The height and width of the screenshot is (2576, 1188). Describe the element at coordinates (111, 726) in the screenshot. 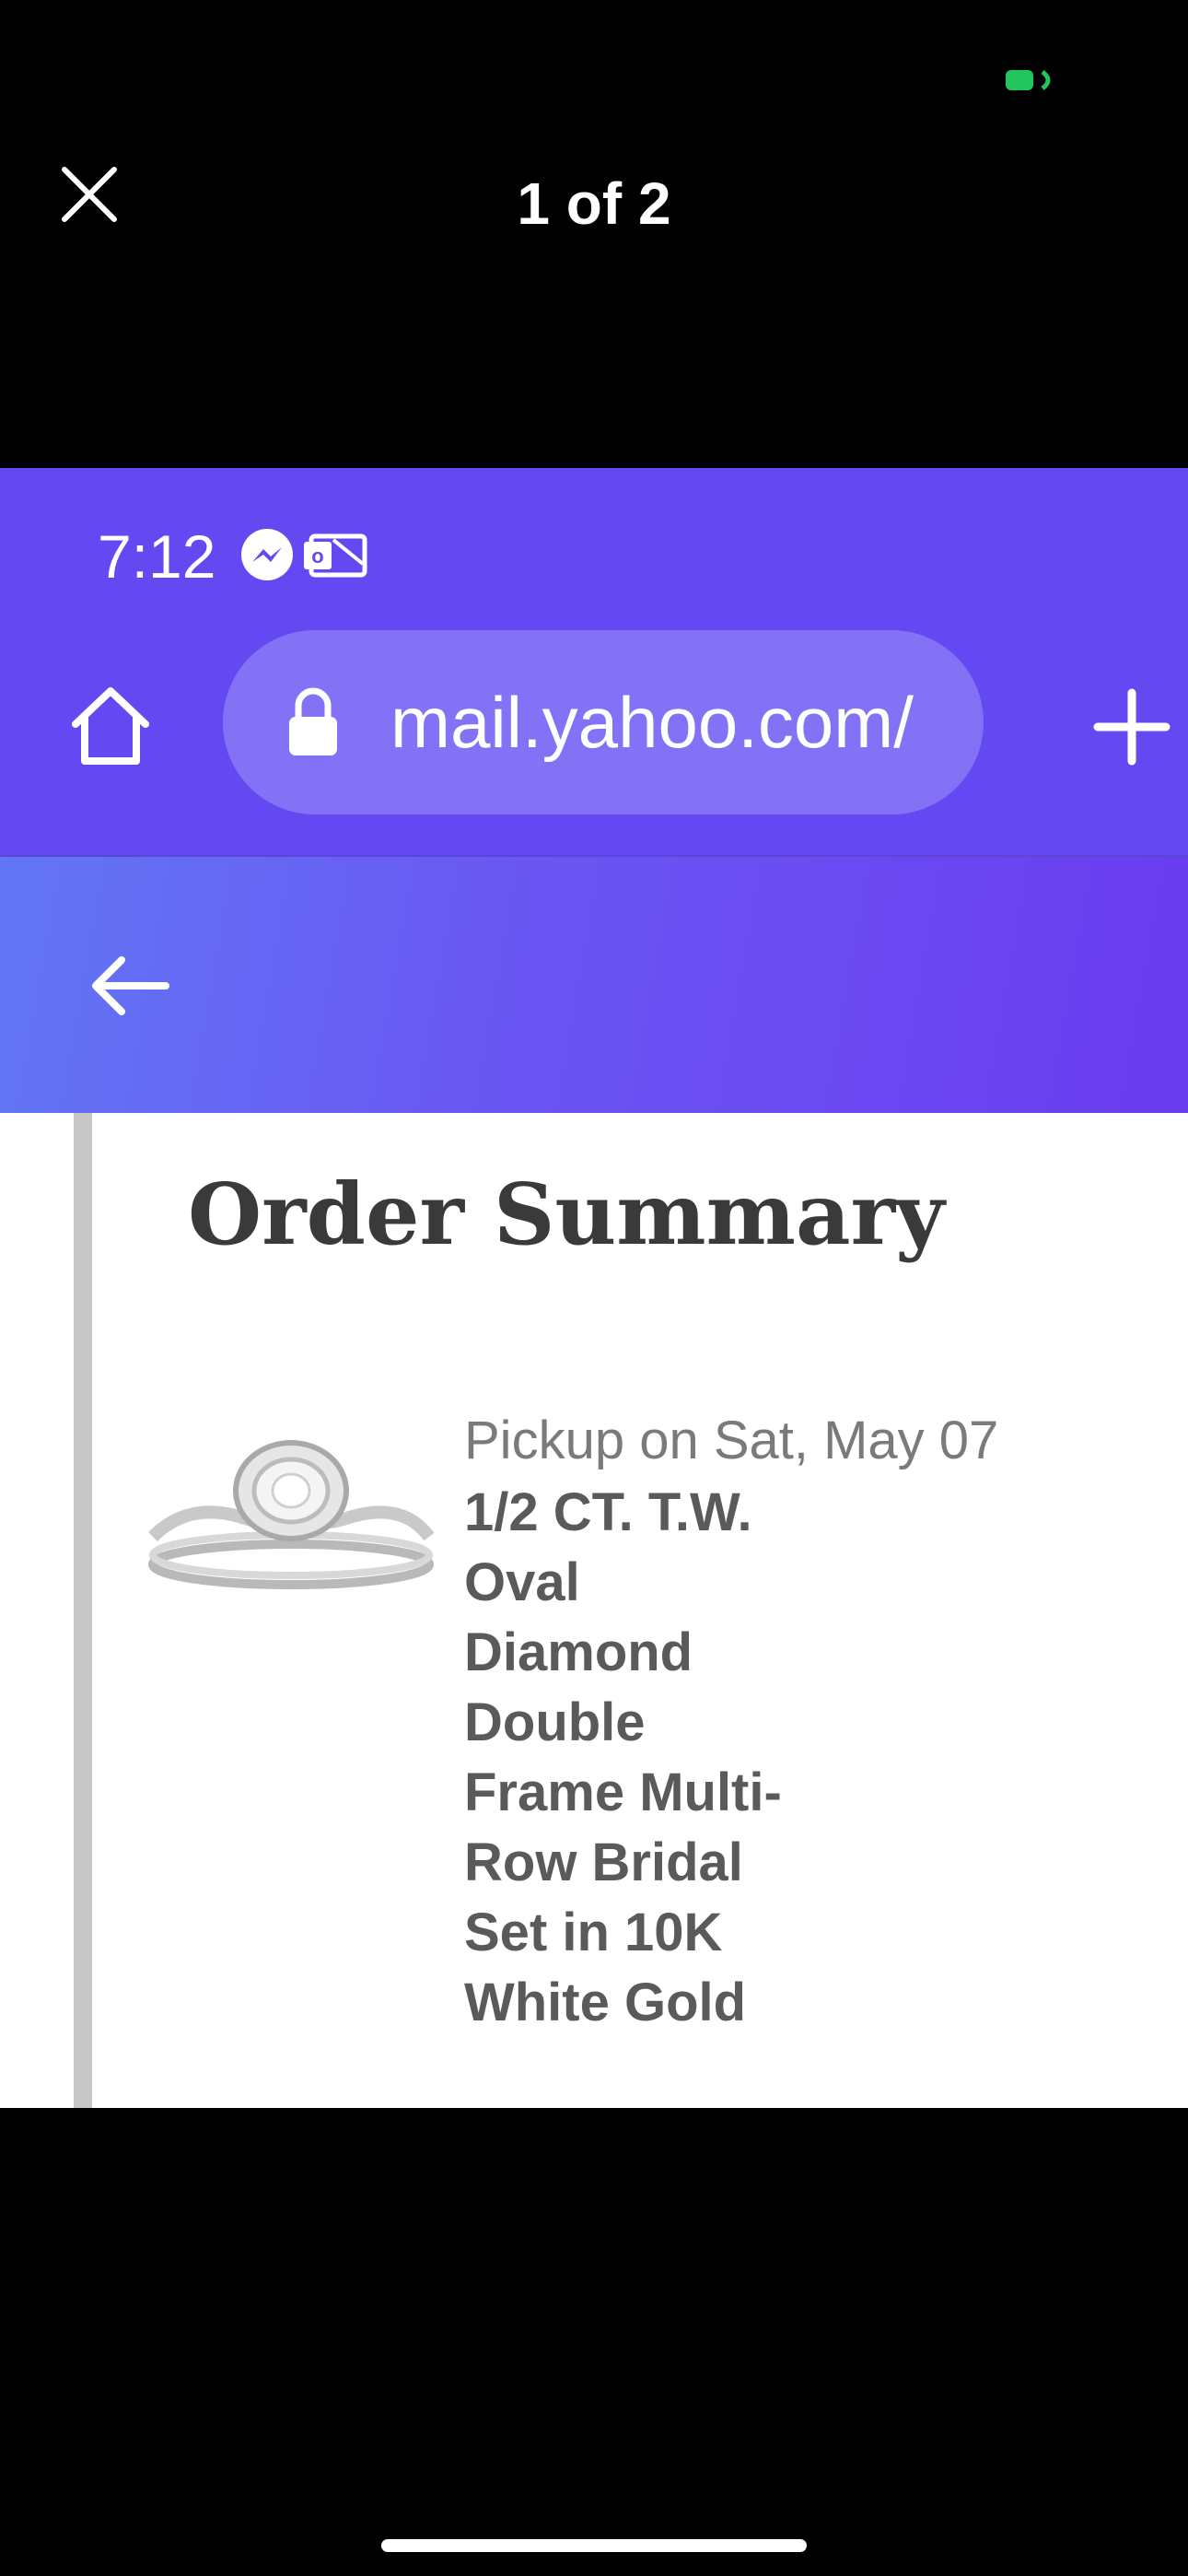

I see `home-icon` at that location.